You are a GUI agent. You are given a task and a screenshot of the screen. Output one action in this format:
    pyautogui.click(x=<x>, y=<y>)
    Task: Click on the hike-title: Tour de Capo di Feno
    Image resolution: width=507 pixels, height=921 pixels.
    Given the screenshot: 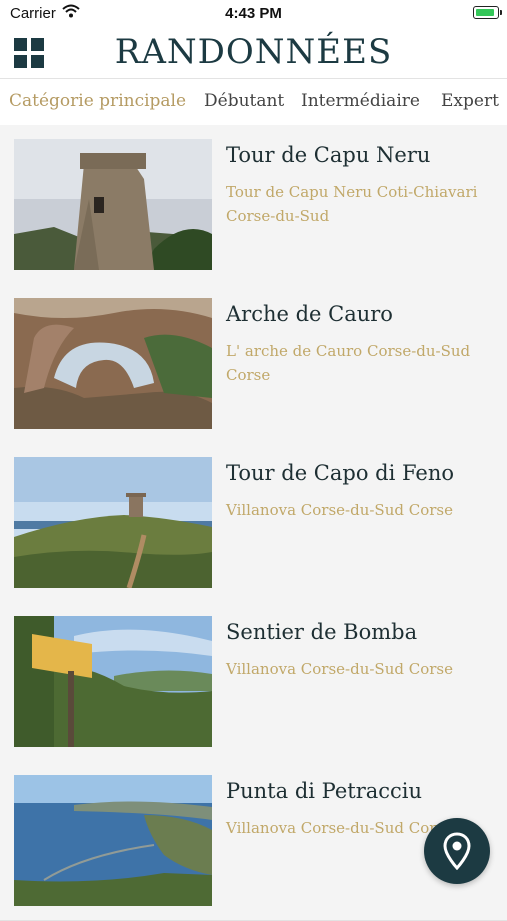 What is the action you would take?
    pyautogui.click(x=340, y=473)
    